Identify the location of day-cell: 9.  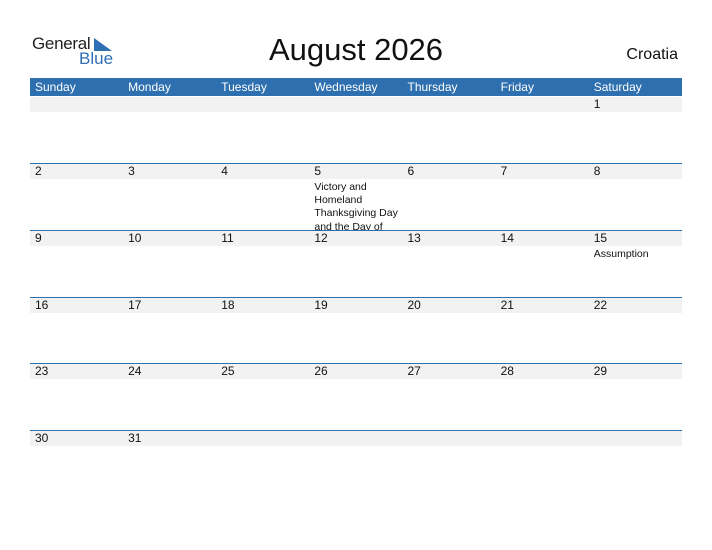
(76, 246).